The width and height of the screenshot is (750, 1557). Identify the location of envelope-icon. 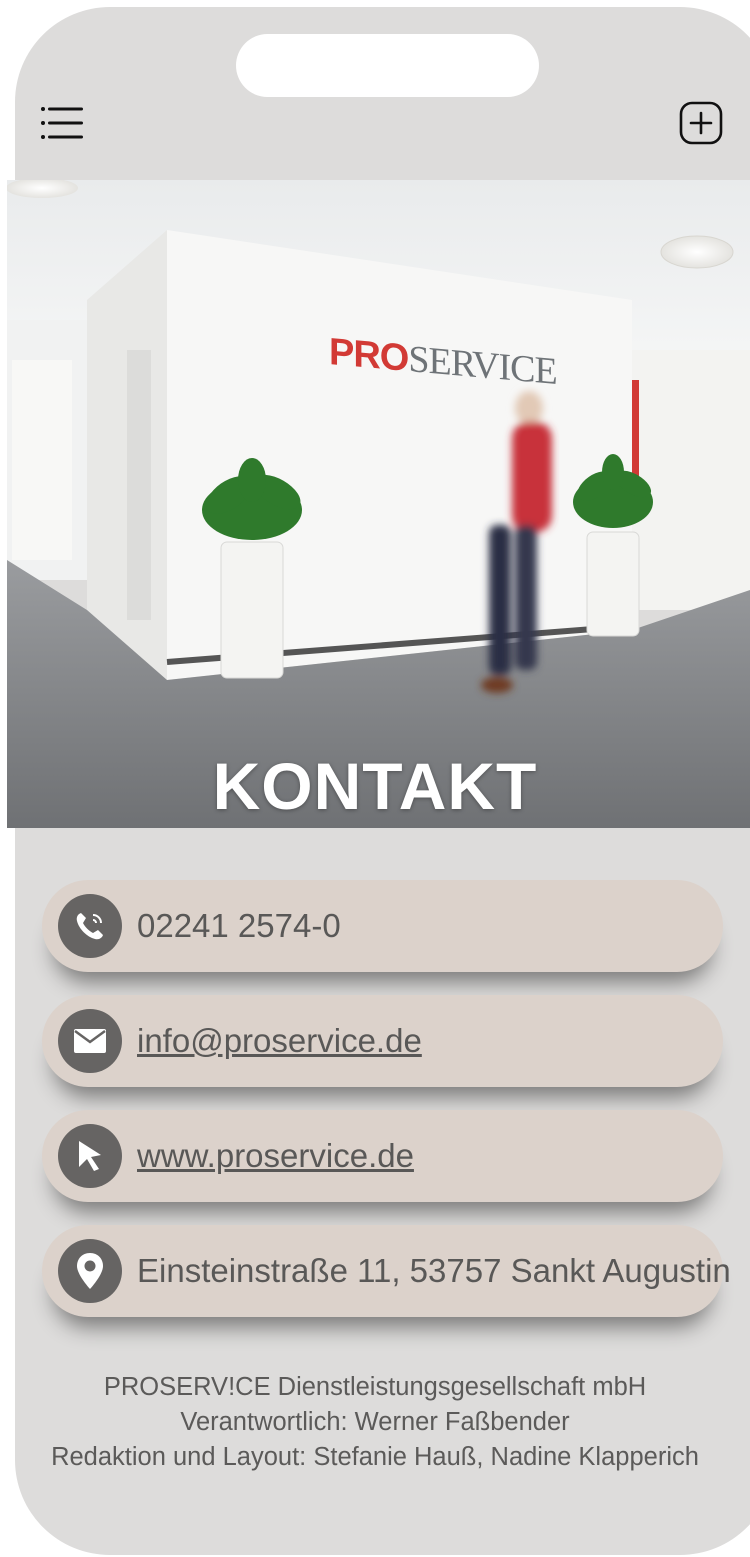
(90, 1041).